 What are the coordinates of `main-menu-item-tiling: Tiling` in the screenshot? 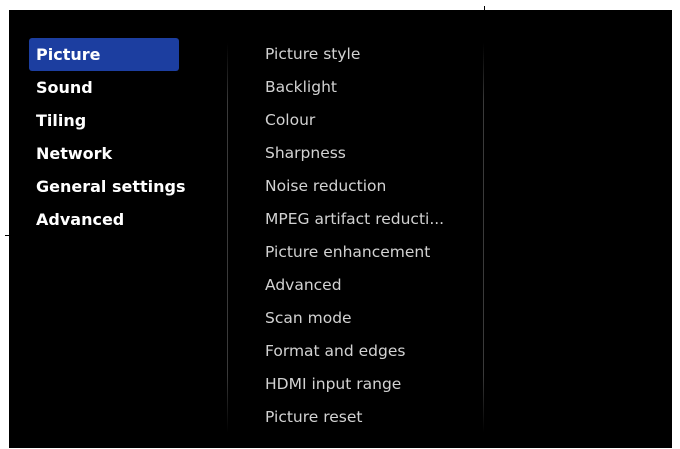 It's located at (104, 120).